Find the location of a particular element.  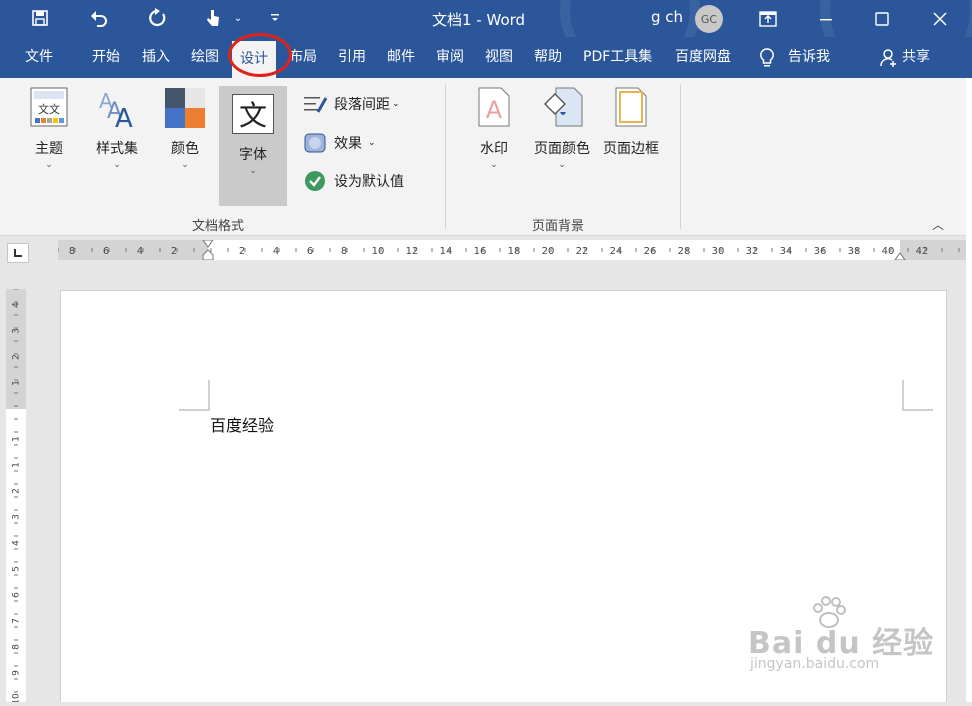

close-button is located at coordinates (940, 18).